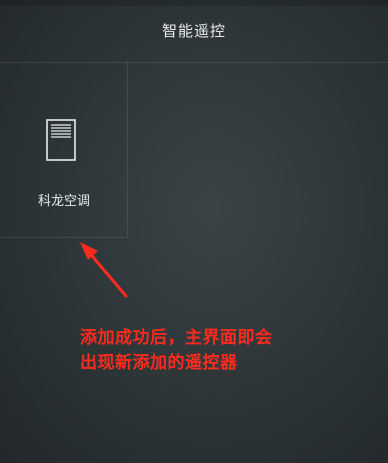 The image size is (388, 463). Describe the element at coordinates (176, 338) in the screenshot. I see `annotation-line-1: 添加成功后，主界面即会` at that location.